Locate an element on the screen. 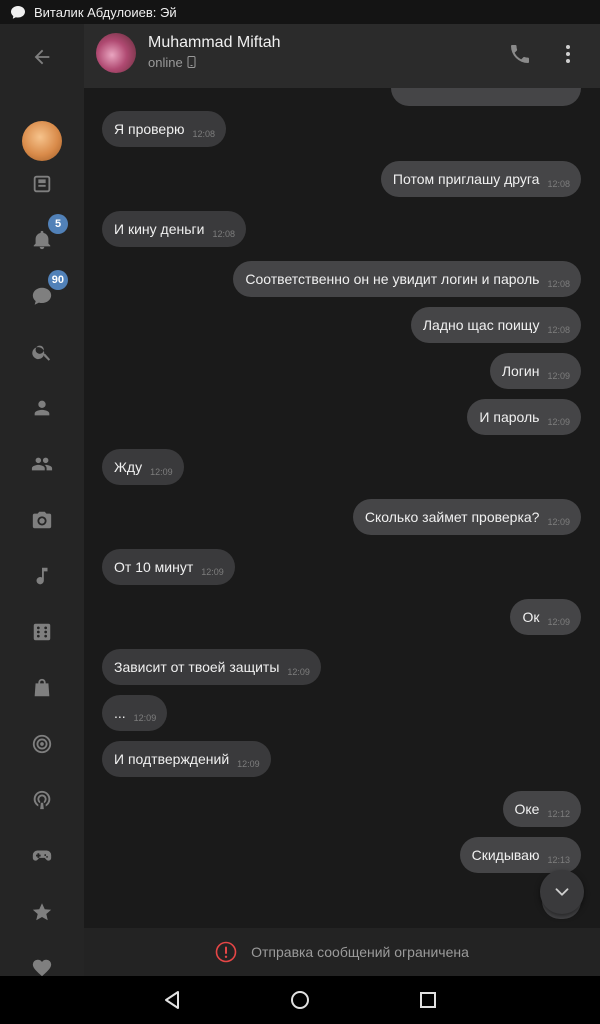  sidebar-item-apps is located at coordinates (42, 632).